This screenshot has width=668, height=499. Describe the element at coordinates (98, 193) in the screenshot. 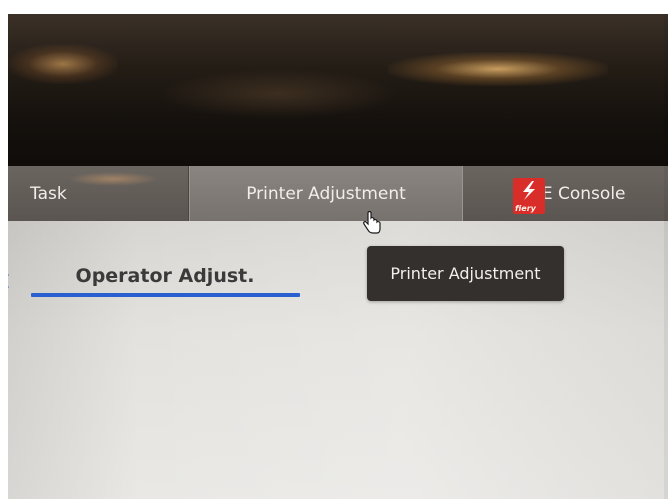

I see `tab-task: Task` at that location.